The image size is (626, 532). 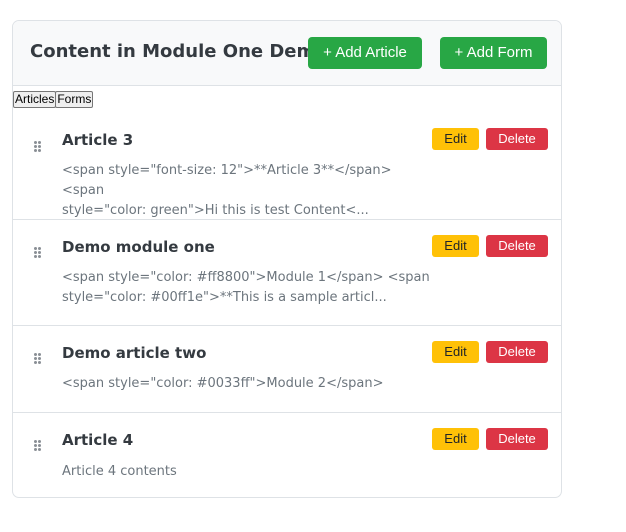 I want to click on list-item: Article 4 Edit Delete Article 4 contents, so click(x=287, y=455).